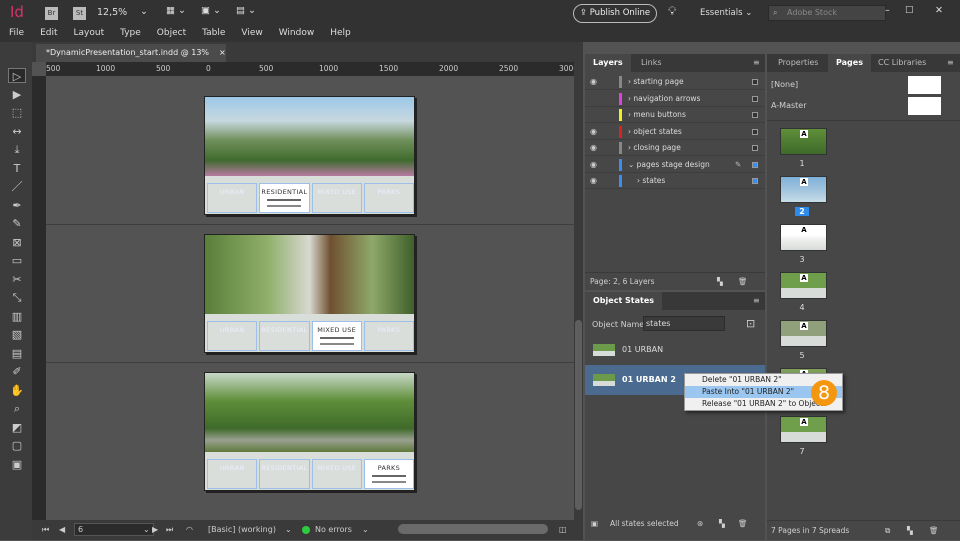  What do you see at coordinates (722, 524) in the screenshot?
I see `duplicate-state-icon: ▚` at bounding box center [722, 524].